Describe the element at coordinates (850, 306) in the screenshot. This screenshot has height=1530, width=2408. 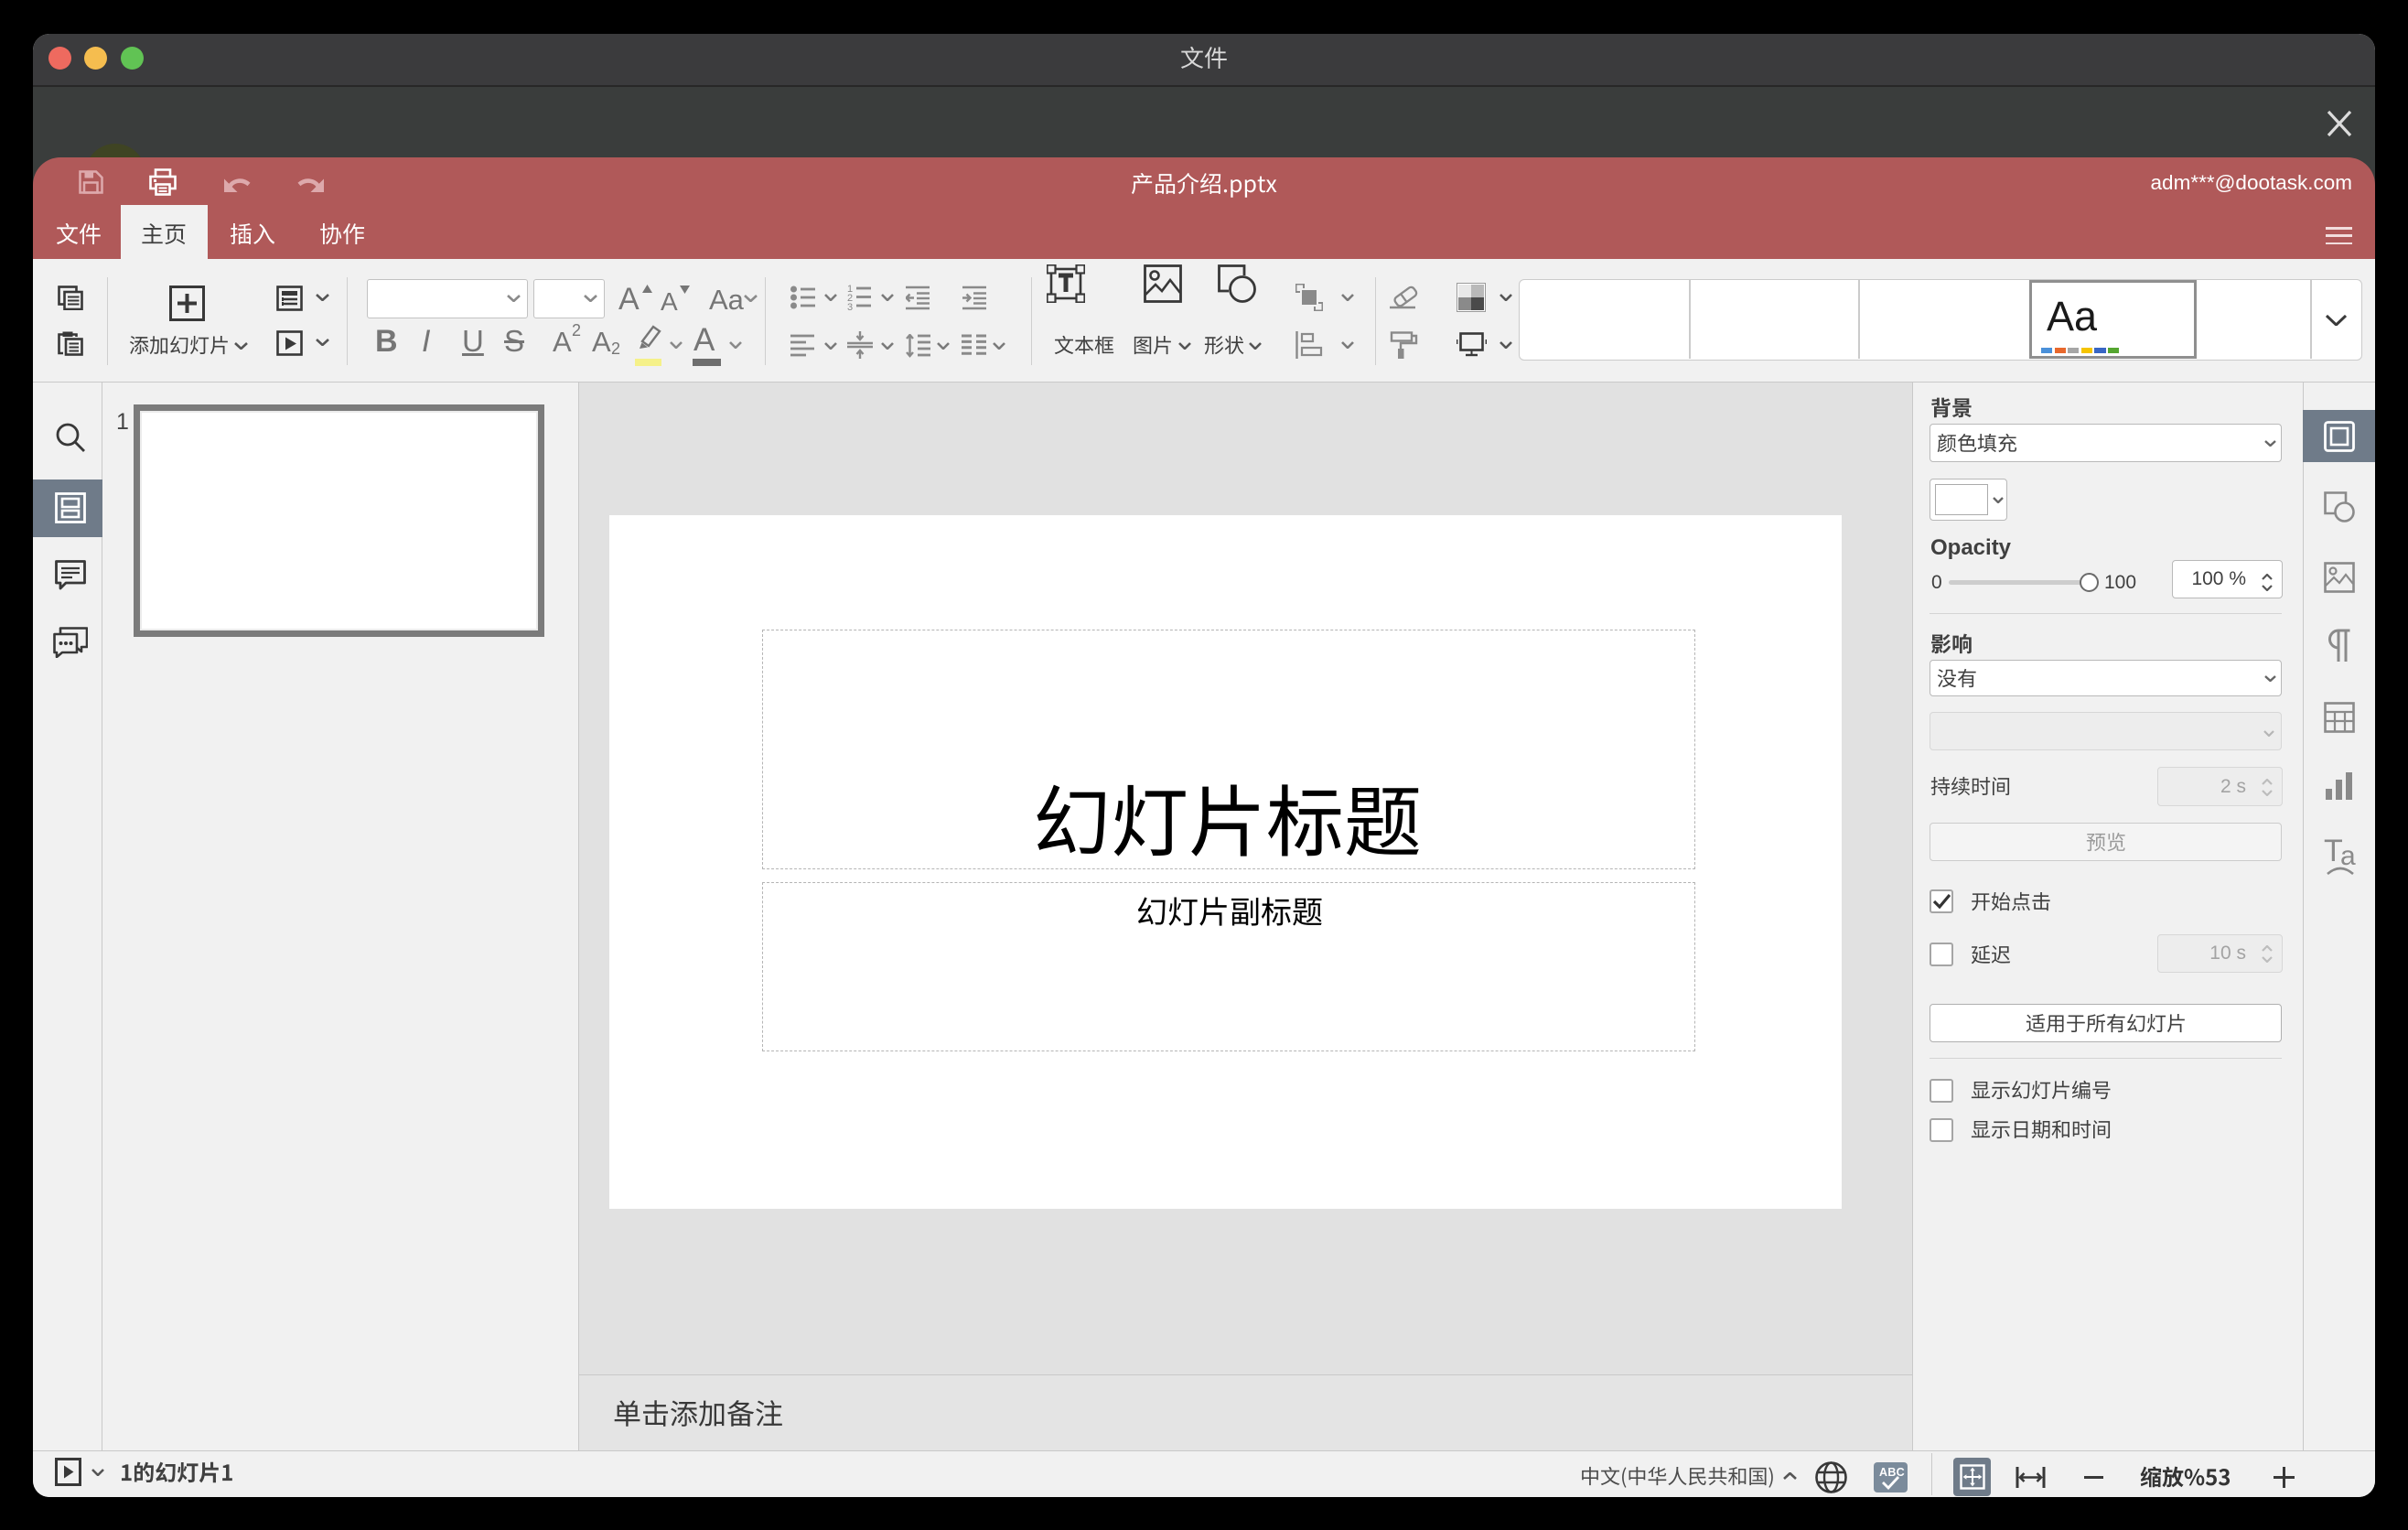
I see `svg-text: 3` at that location.